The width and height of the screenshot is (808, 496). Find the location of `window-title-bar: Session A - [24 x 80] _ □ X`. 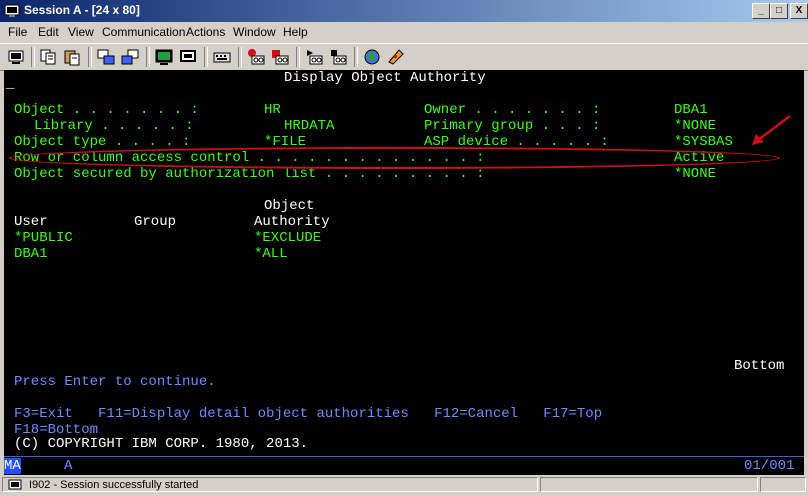

window-title-bar: Session A - [24 x 80] _ □ X is located at coordinates (404, 11).